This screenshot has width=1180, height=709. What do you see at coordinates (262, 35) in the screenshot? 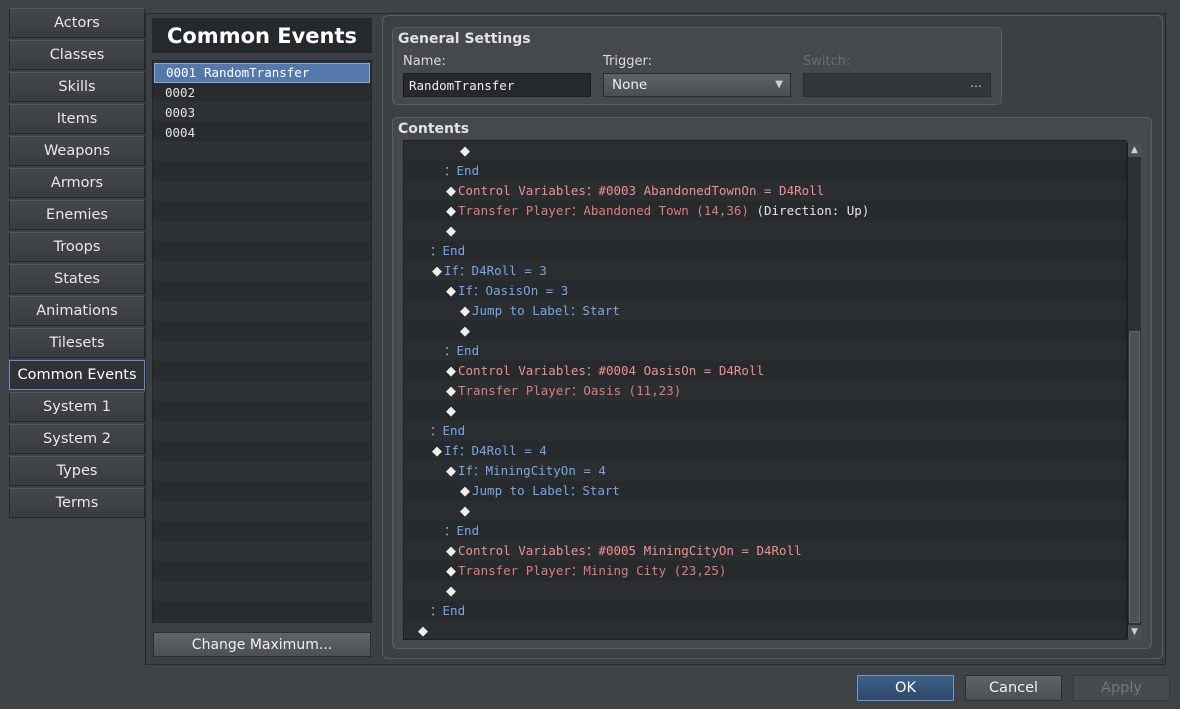
I see `common-events-title: Common Events` at bounding box center [262, 35].